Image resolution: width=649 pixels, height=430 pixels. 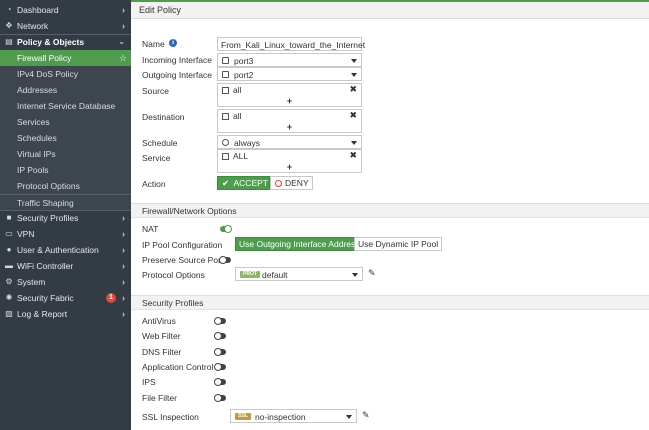 What do you see at coordinates (220, 398) in the screenshot?
I see `file-filter-toggle` at bounding box center [220, 398].